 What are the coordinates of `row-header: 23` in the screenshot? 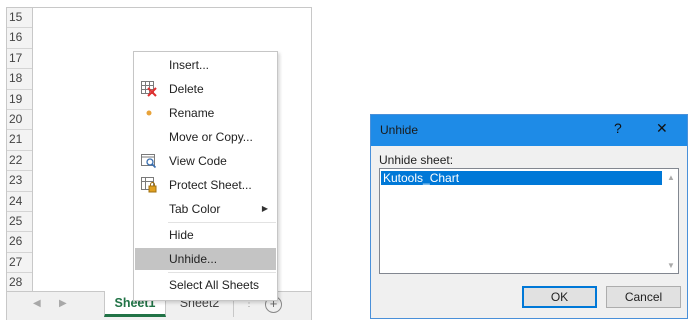 It's located at (19, 181).